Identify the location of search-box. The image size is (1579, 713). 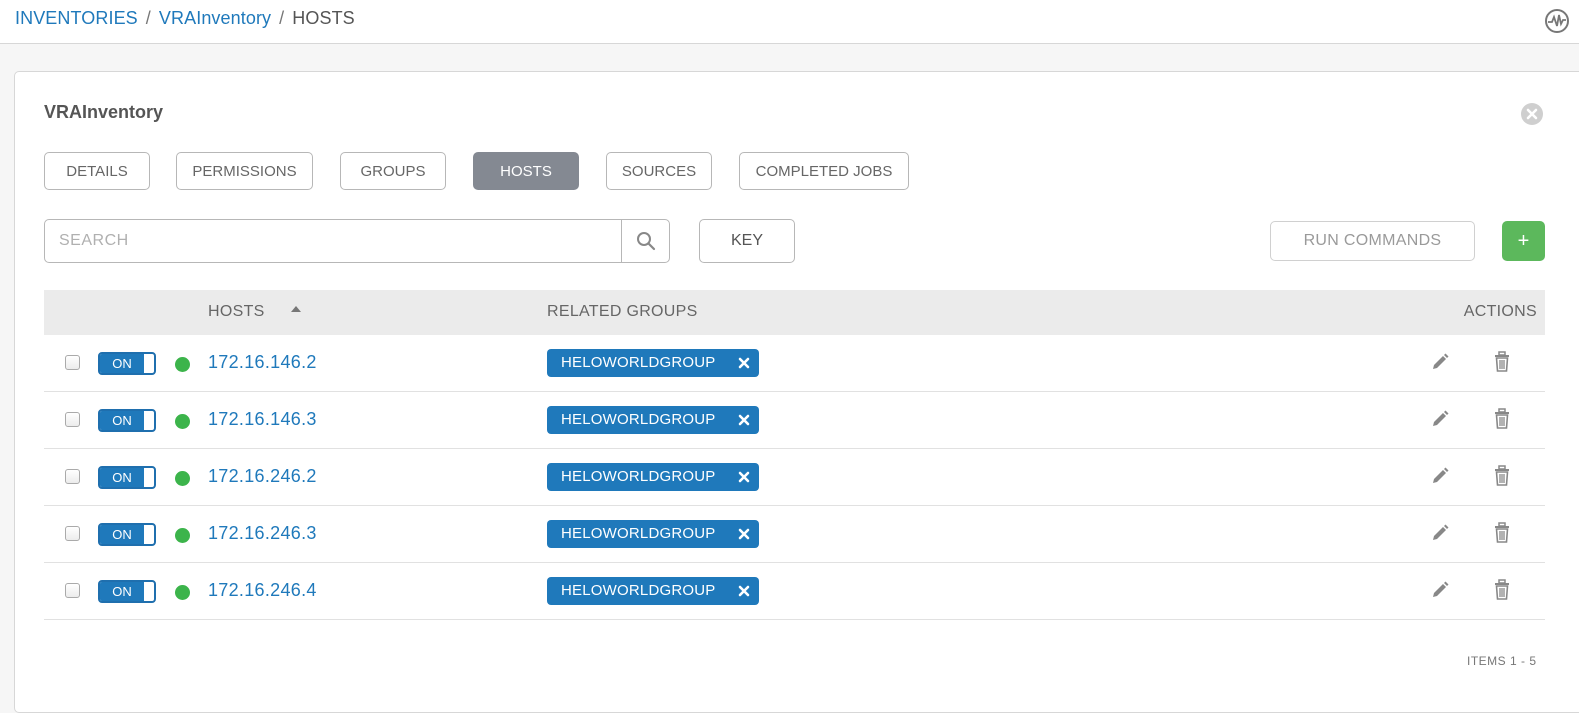
(357, 241).